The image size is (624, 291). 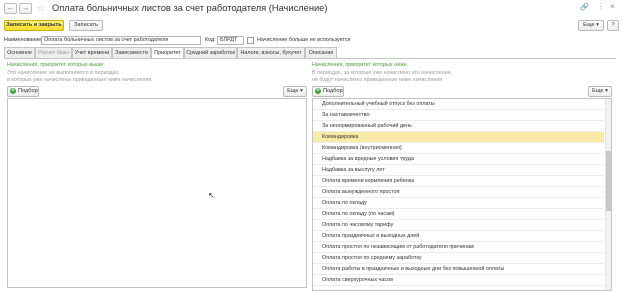 I want to click on close-icon: ×, so click(x=612, y=6).